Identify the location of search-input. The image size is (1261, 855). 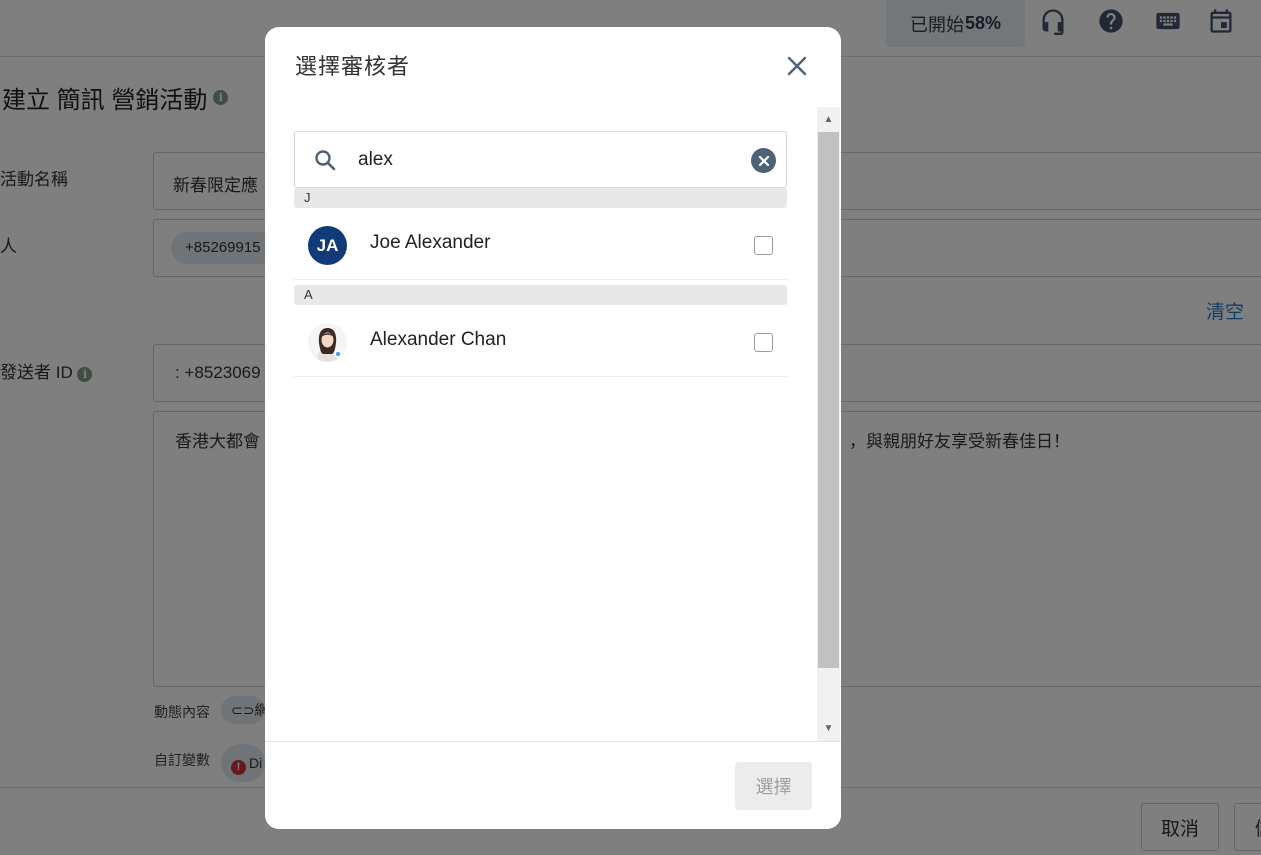
(543, 160).